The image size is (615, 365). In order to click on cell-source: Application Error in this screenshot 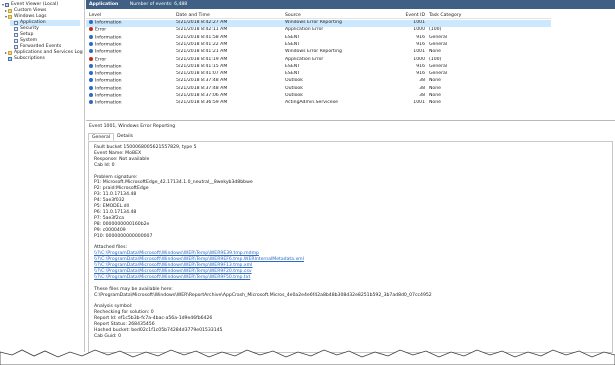, I will do `click(304, 30)`.